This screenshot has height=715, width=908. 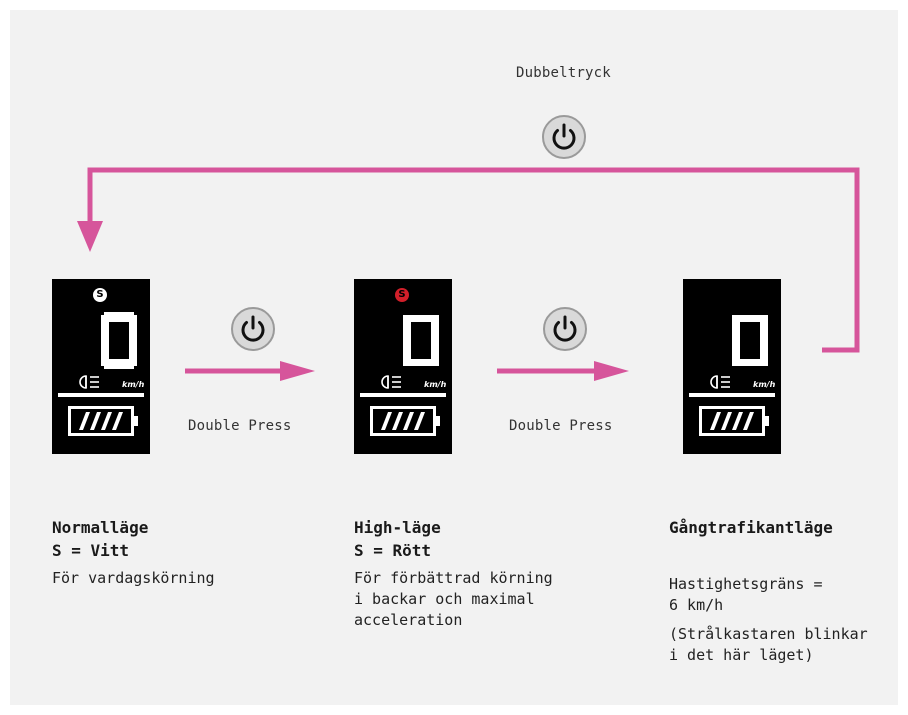 What do you see at coordinates (100, 527) in the screenshot?
I see `mode-title: Normalläge` at bounding box center [100, 527].